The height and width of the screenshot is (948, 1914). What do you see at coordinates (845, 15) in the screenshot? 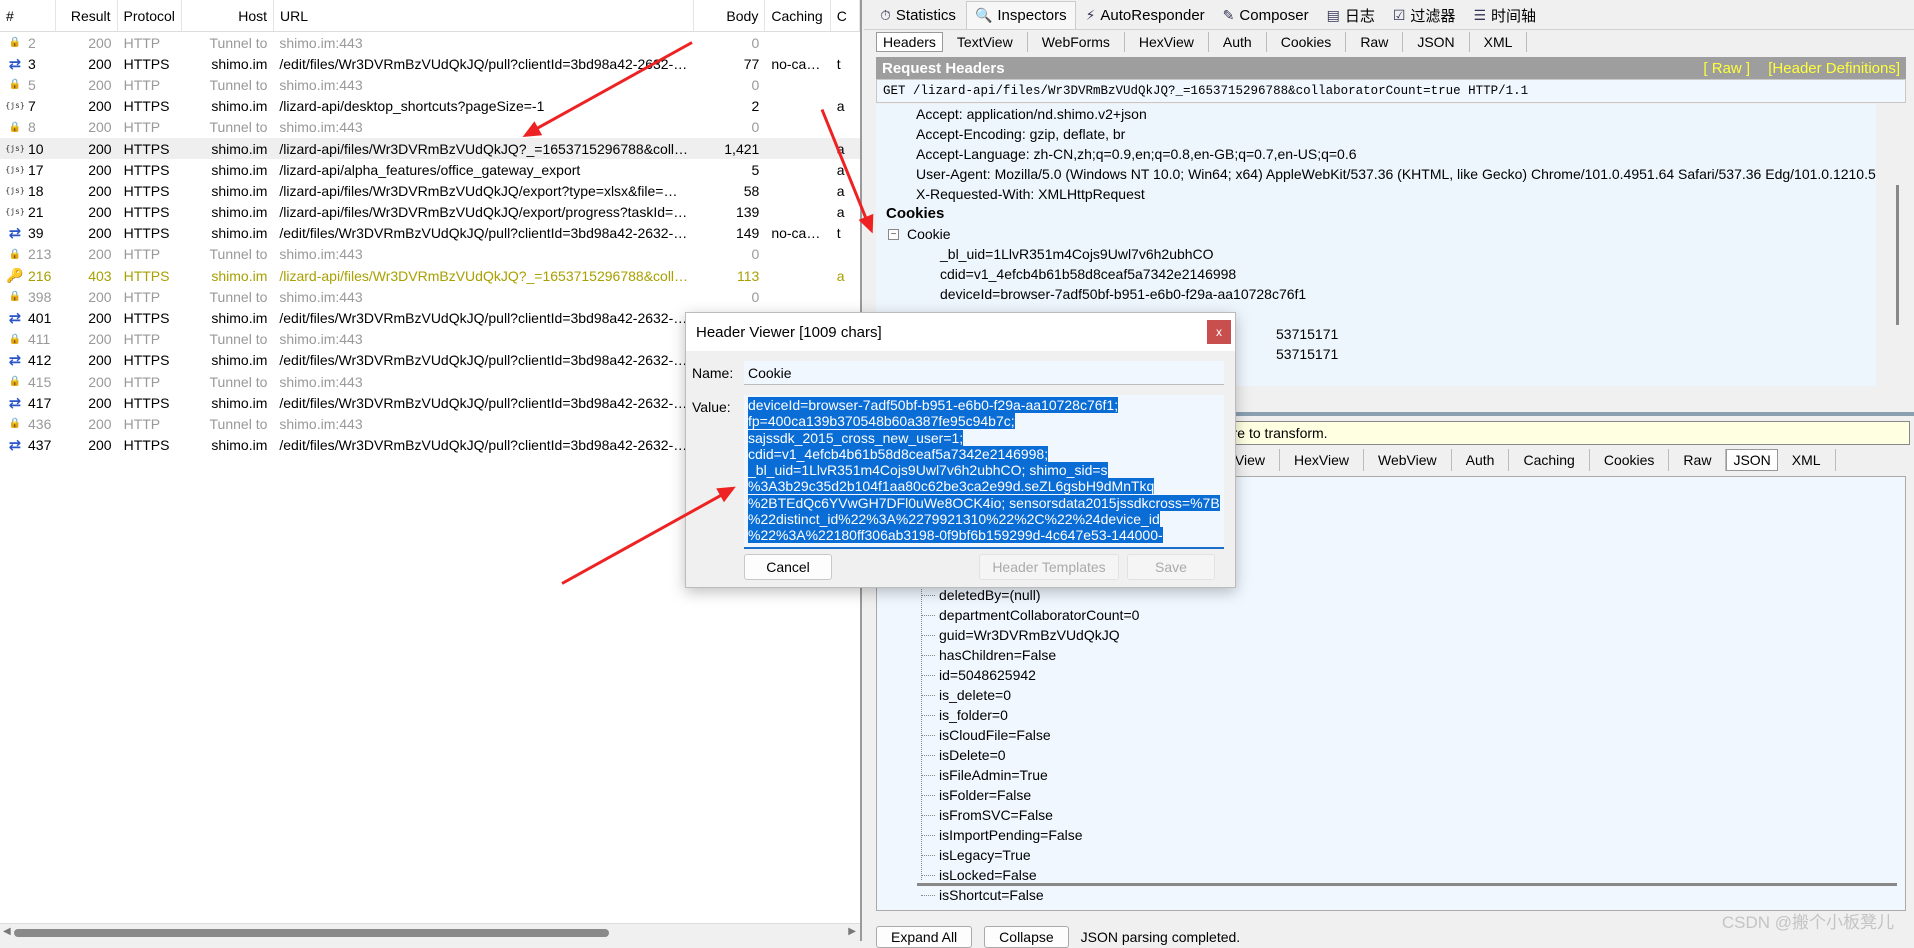
I see `col-content-type: C` at bounding box center [845, 15].